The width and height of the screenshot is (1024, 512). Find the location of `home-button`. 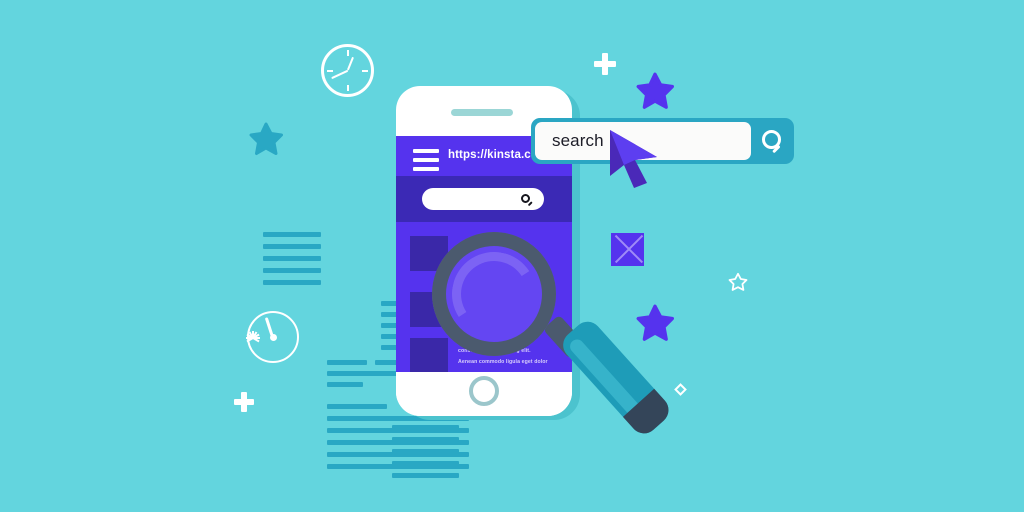

home-button is located at coordinates (484, 391).